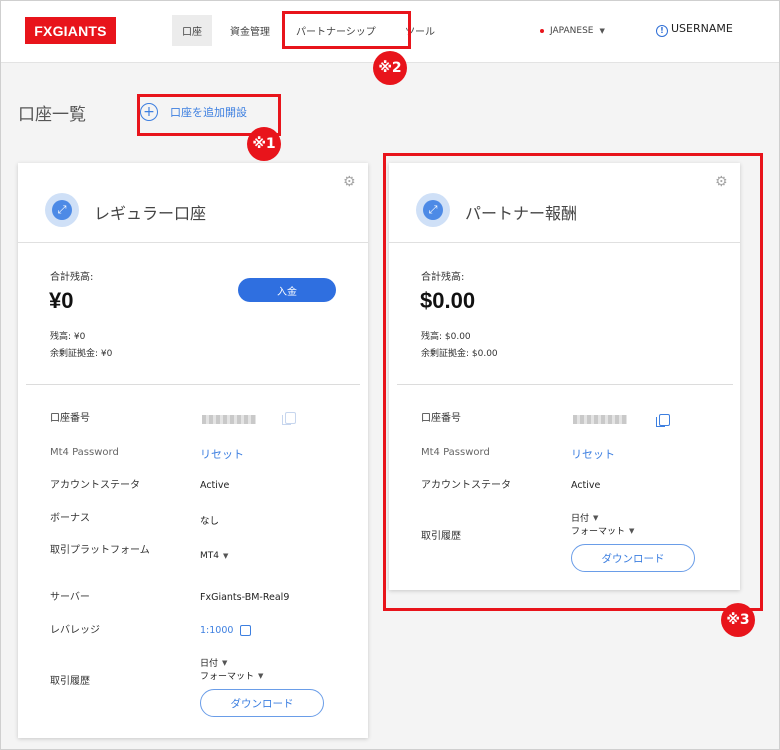 The width and height of the screenshot is (780, 750). What do you see at coordinates (81, 354) in the screenshot?
I see `margin-line: 余剰証拠金: ¥0` at bounding box center [81, 354].